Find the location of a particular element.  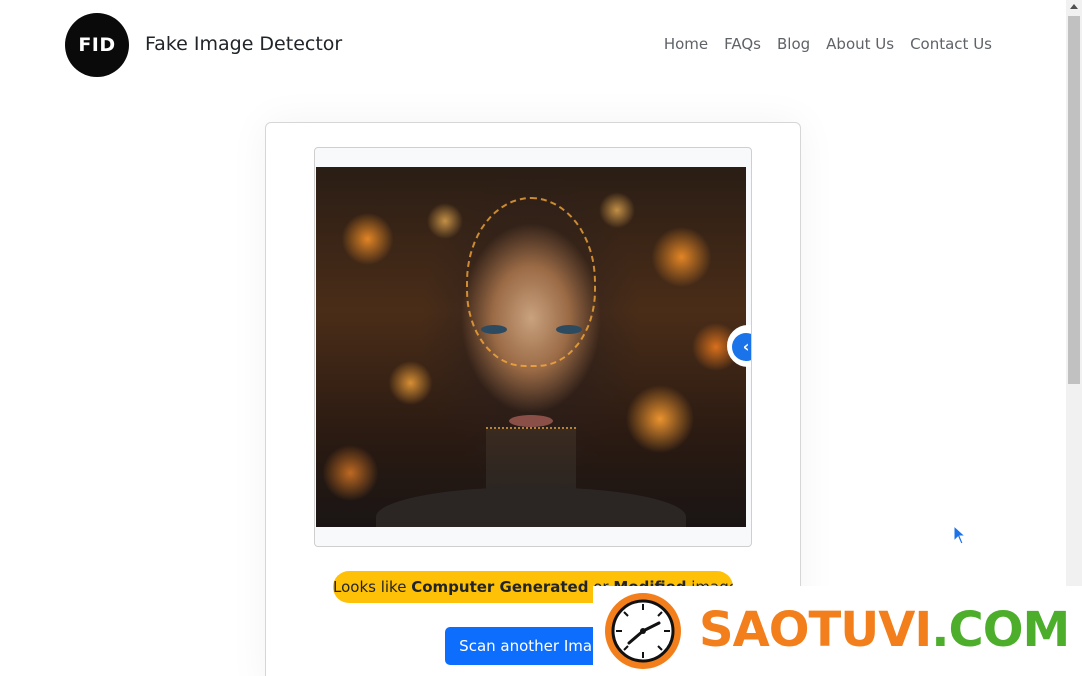

image-right-eye is located at coordinates (569, 329).